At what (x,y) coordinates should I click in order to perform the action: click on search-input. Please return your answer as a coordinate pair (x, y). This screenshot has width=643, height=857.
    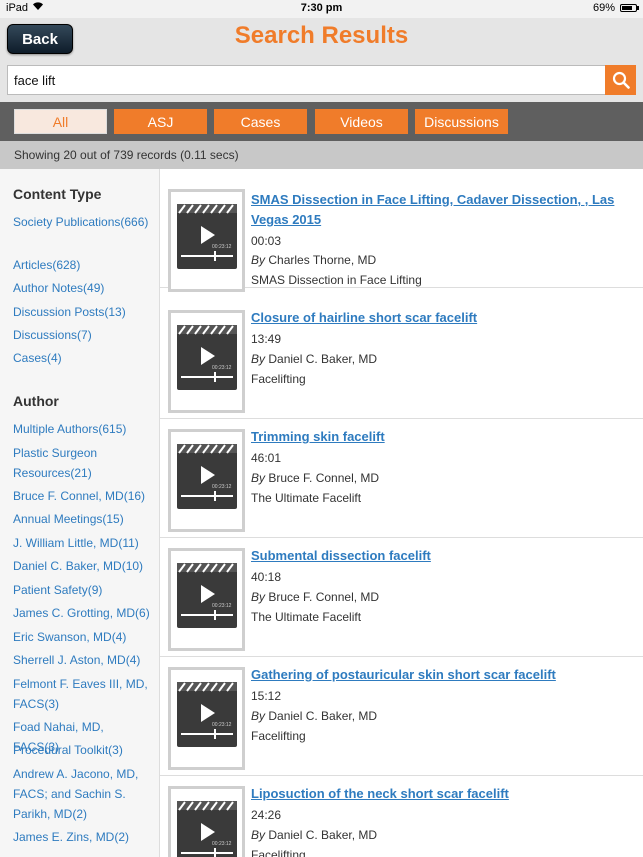
    Looking at the image, I should click on (306, 80).